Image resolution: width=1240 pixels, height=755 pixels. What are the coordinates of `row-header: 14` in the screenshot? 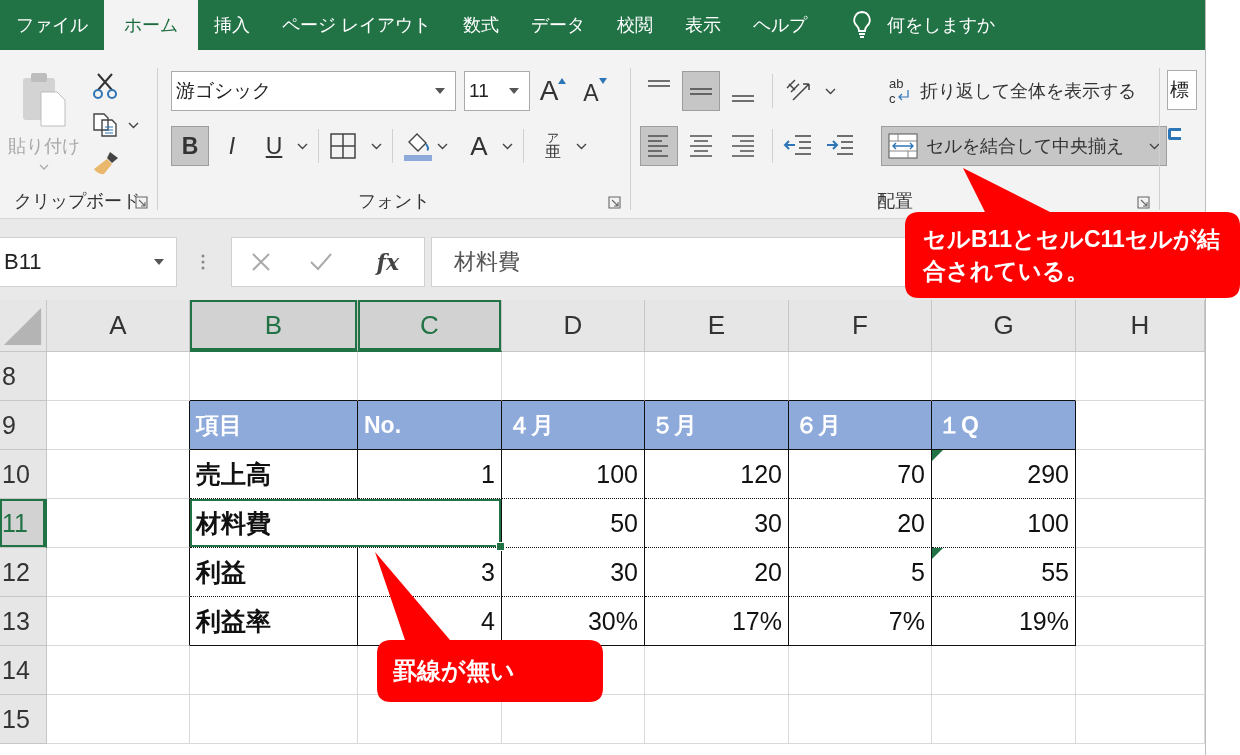 It's located at (23, 670).